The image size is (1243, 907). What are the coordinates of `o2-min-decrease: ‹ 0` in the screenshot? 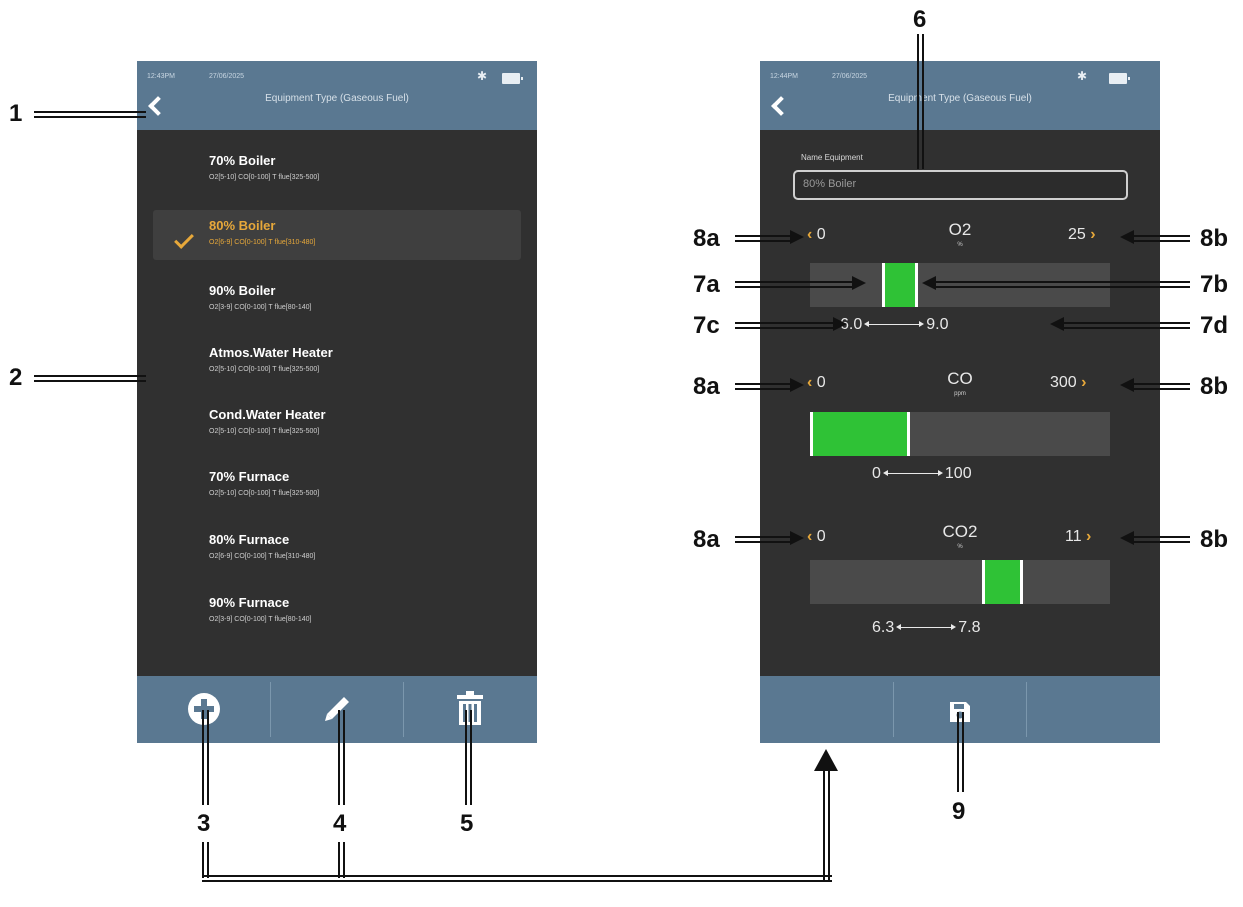 It's located at (816, 235).